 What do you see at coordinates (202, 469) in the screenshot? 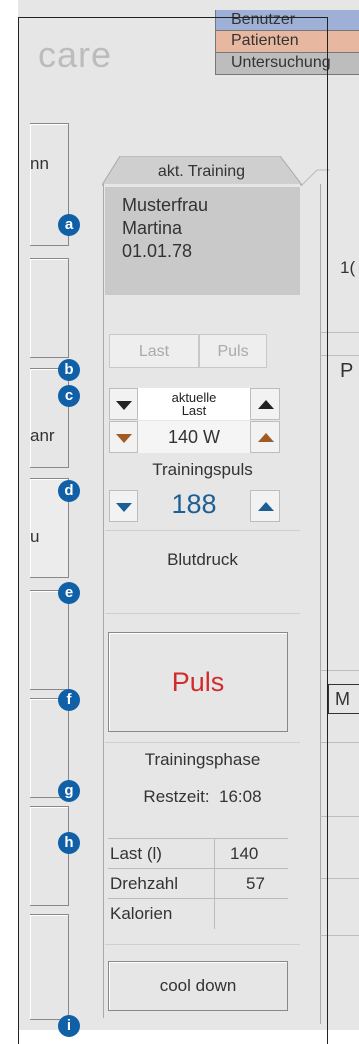
I see `training-pulse-label: Trainingspuls` at bounding box center [202, 469].